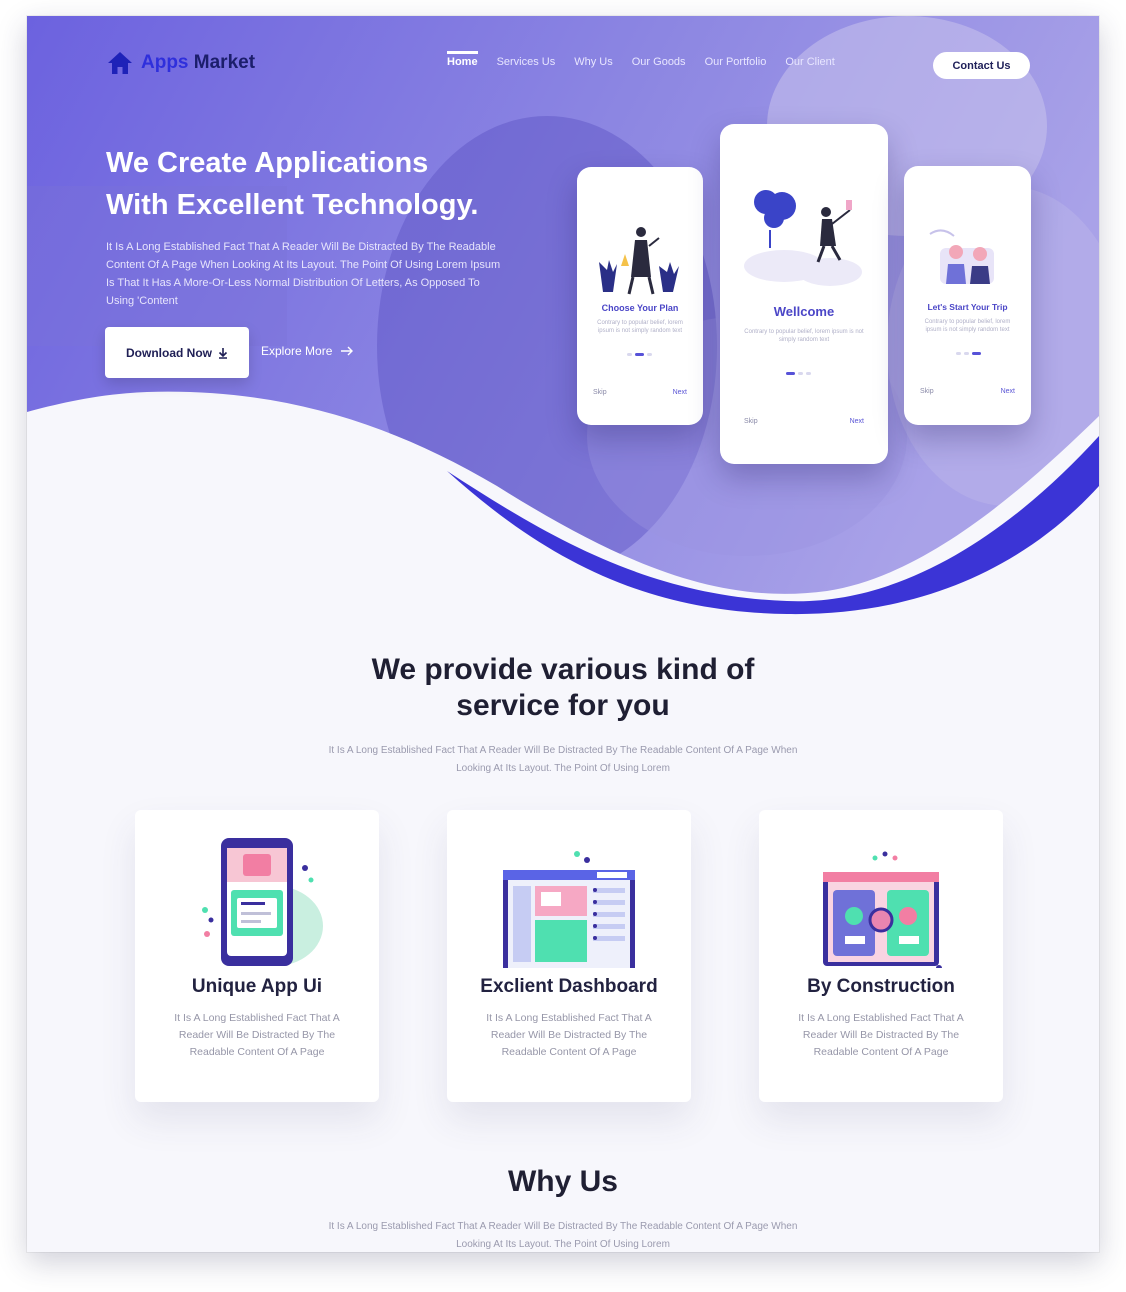  Describe the element at coordinates (563, 705) in the screenshot. I see `services-title-line2: service for you` at that location.